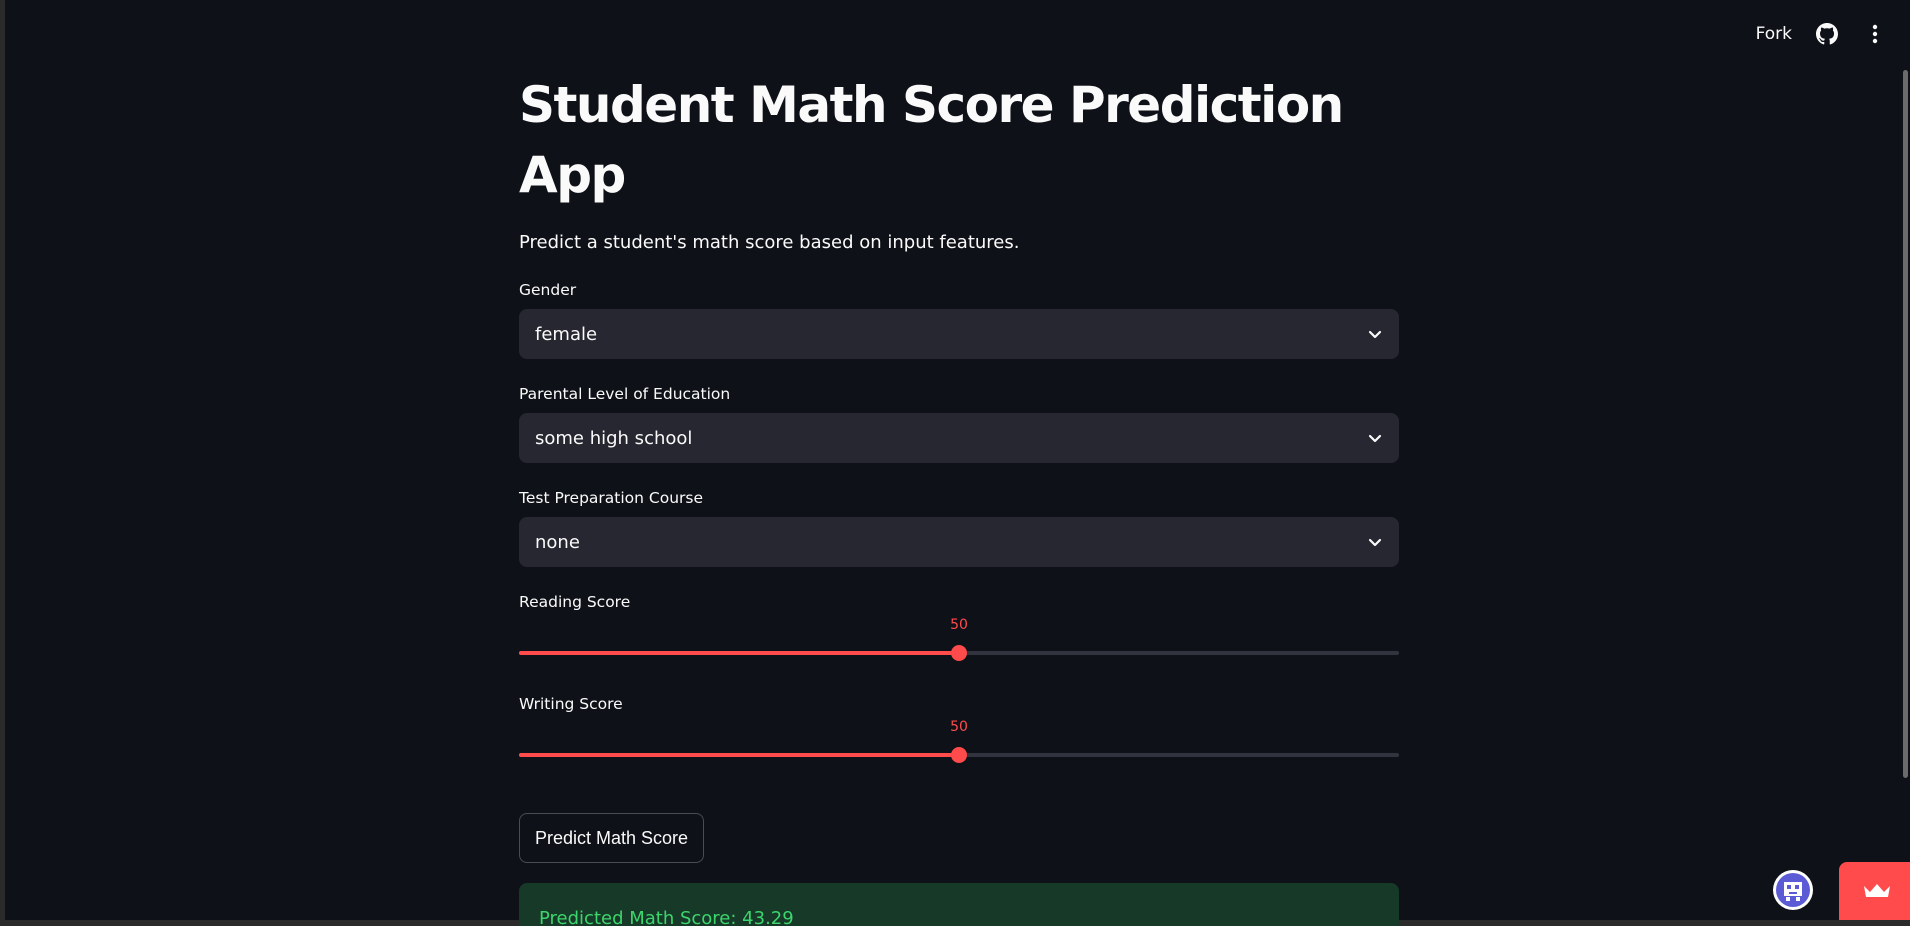 The width and height of the screenshot is (1910, 926). What do you see at coordinates (1877, 890) in the screenshot?
I see `crown-icon` at bounding box center [1877, 890].